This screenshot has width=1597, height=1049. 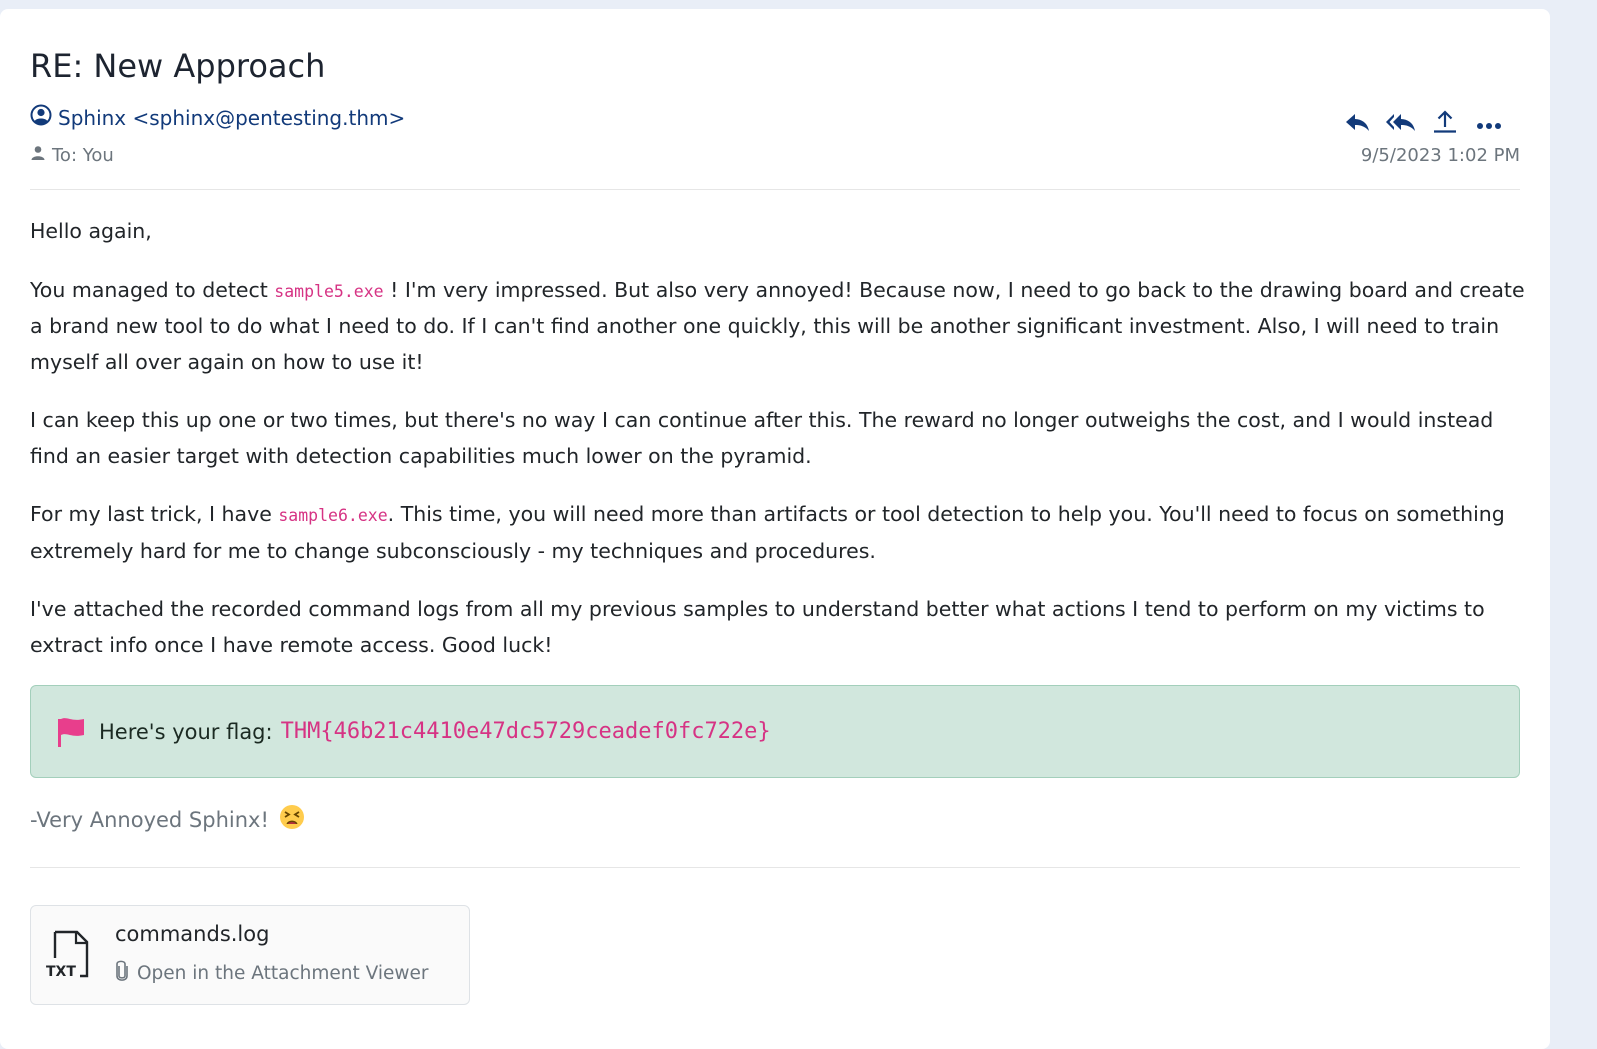 What do you see at coordinates (71, 732) in the screenshot?
I see `flag-icon` at bounding box center [71, 732].